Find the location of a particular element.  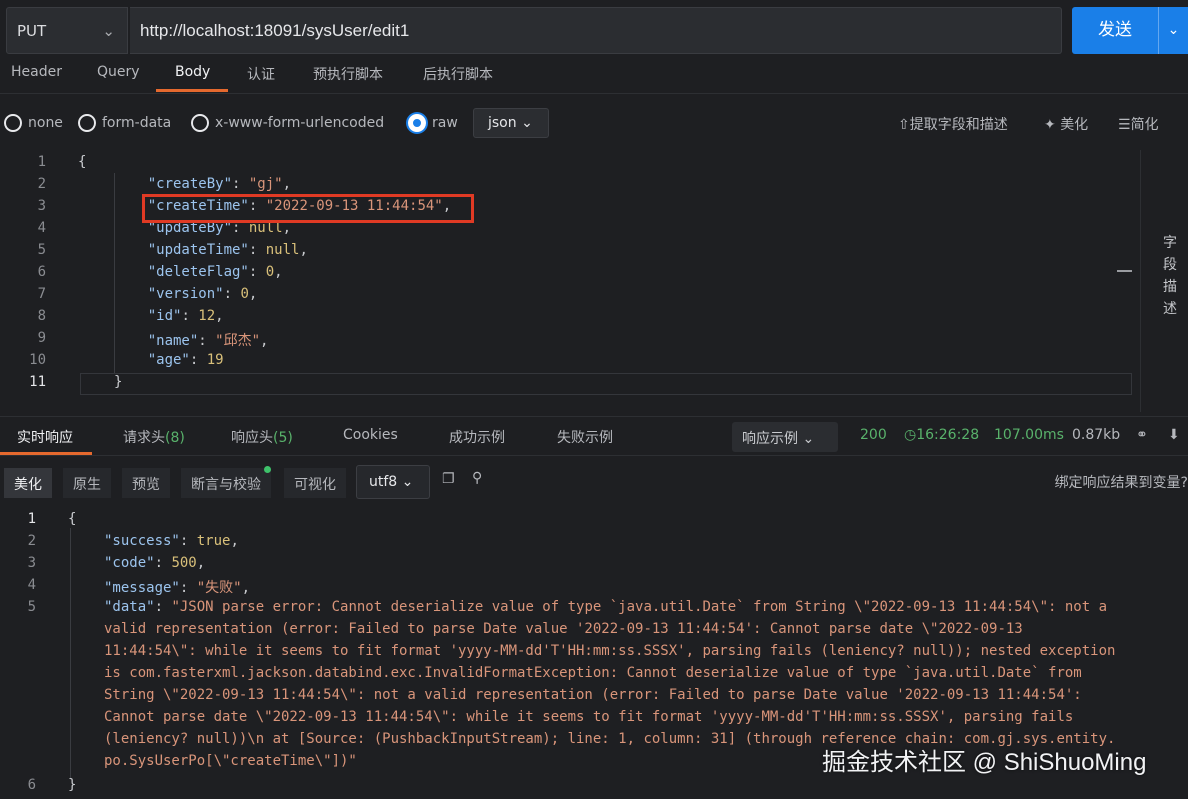

response-size: 0.87kb is located at coordinates (1096, 435).